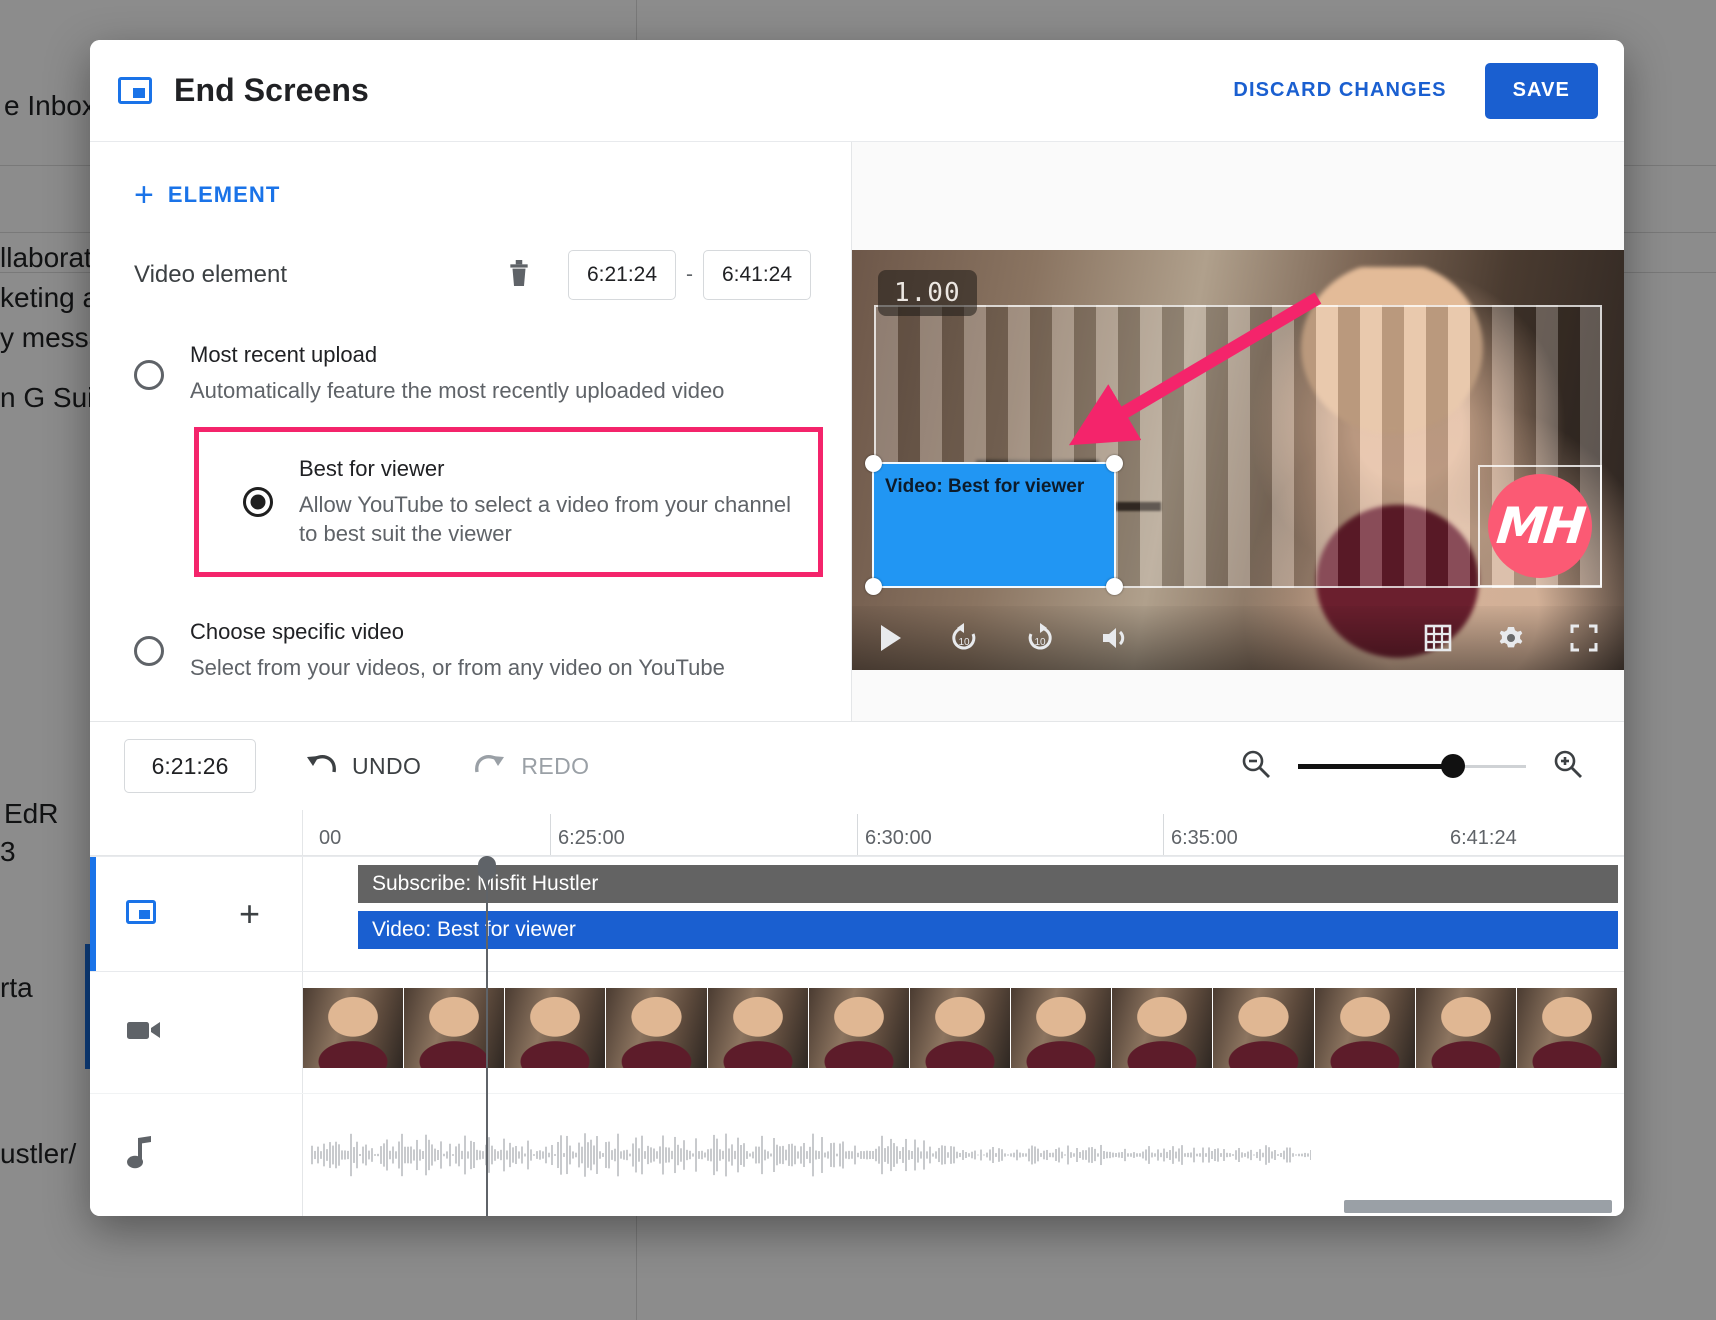 The height and width of the screenshot is (1320, 1716). I want to click on option-title: Most recent upload, so click(284, 354).